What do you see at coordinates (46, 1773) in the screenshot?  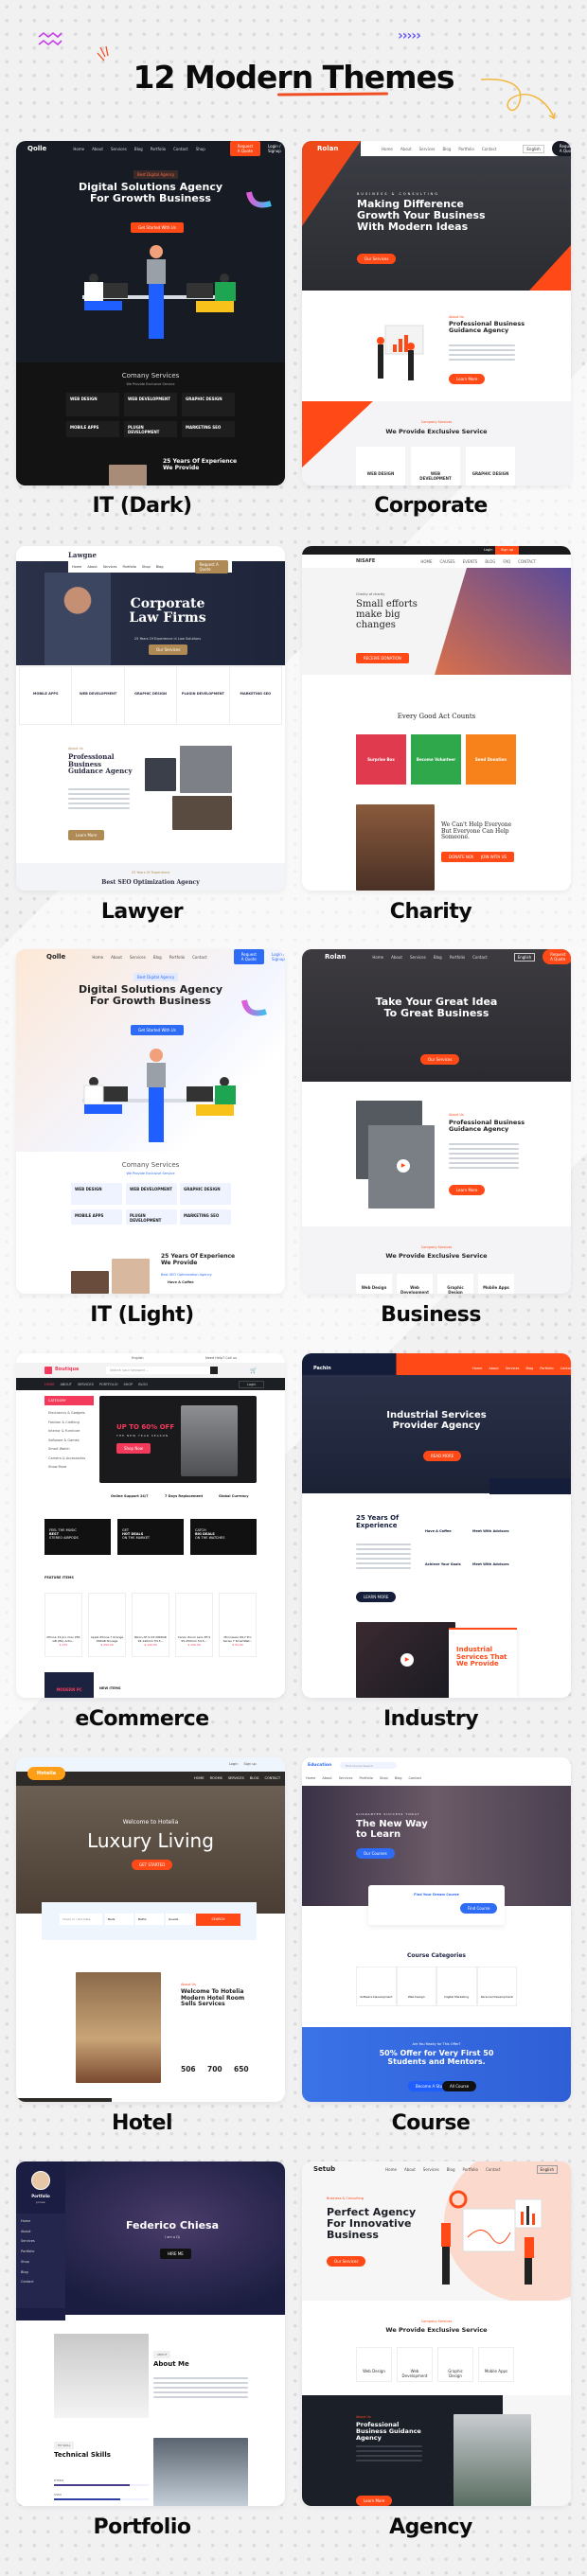 I see `logo: Hotelia` at bounding box center [46, 1773].